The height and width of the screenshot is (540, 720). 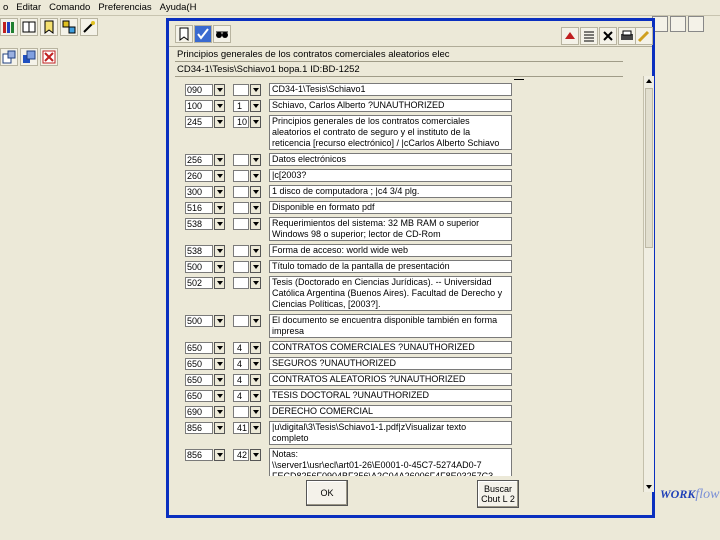 I want to click on menu-editar: Editar, so click(x=29, y=7).